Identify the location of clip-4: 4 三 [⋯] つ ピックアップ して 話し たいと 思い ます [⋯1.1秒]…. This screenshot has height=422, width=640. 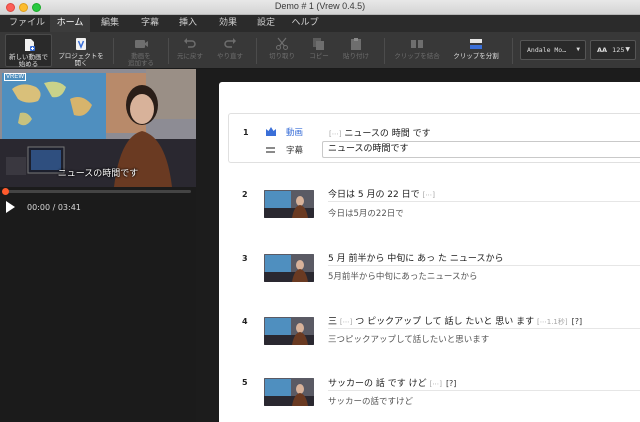
(434, 334).